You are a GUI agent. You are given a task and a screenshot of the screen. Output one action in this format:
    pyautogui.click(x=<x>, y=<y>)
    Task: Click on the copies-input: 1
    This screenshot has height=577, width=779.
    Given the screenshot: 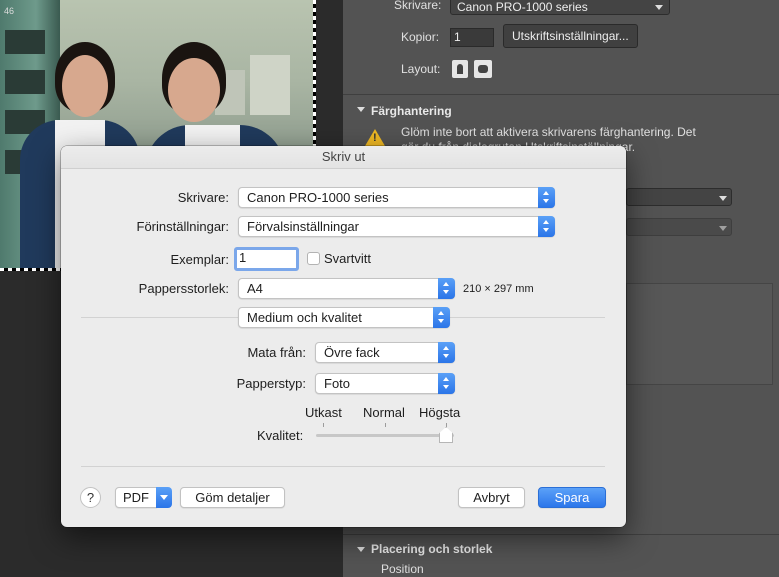 What is the action you would take?
    pyautogui.click(x=266, y=259)
    